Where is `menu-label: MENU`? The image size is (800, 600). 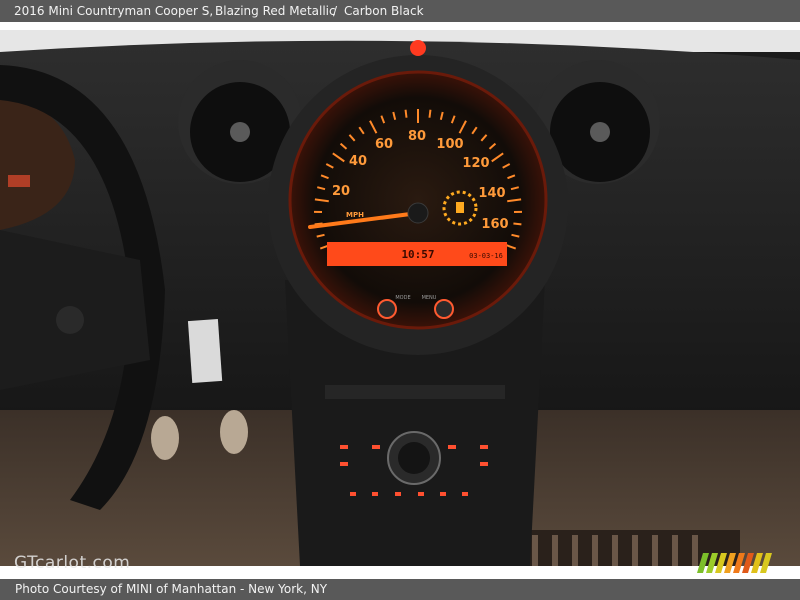
menu-label: MENU is located at coordinates (429, 298).